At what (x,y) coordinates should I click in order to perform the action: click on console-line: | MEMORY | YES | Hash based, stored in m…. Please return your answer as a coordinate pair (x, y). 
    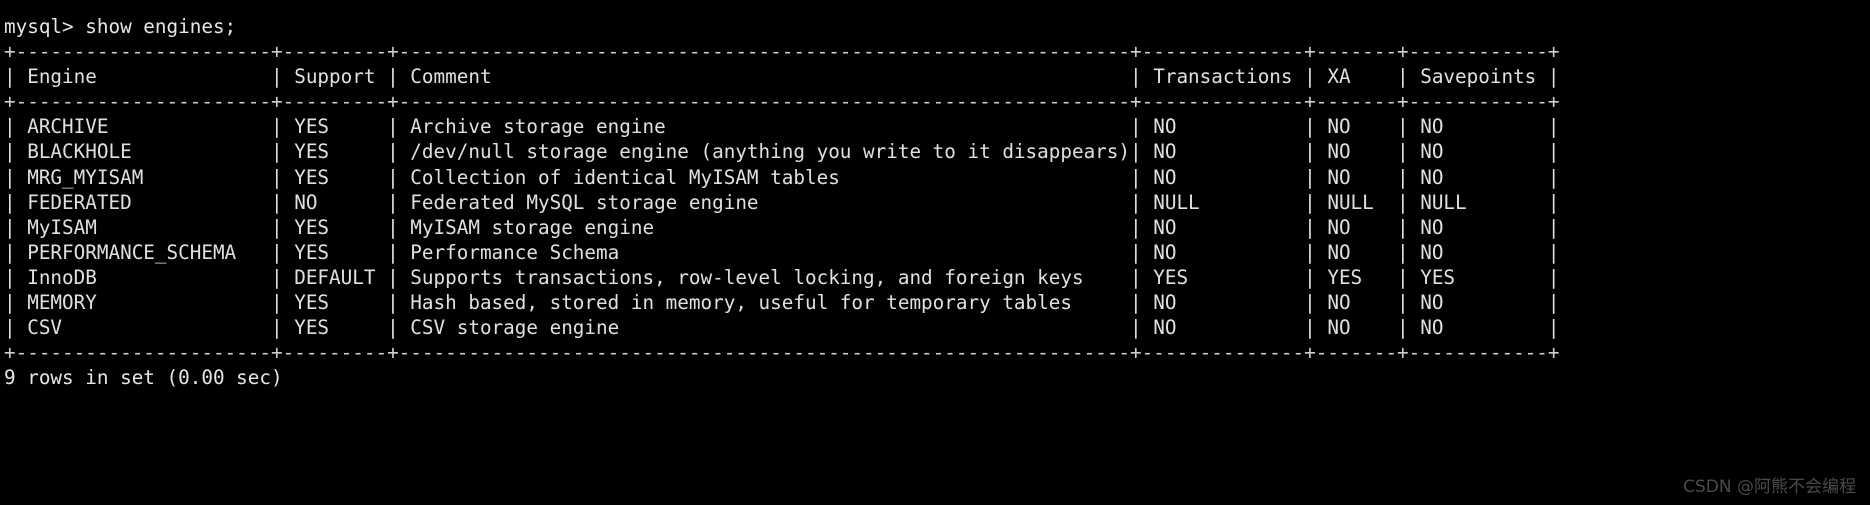
    Looking at the image, I should click on (782, 303).